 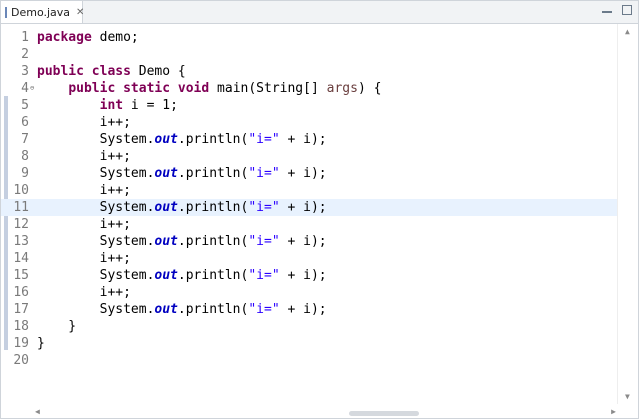 I want to click on code-token: class, so click(x=111, y=71).